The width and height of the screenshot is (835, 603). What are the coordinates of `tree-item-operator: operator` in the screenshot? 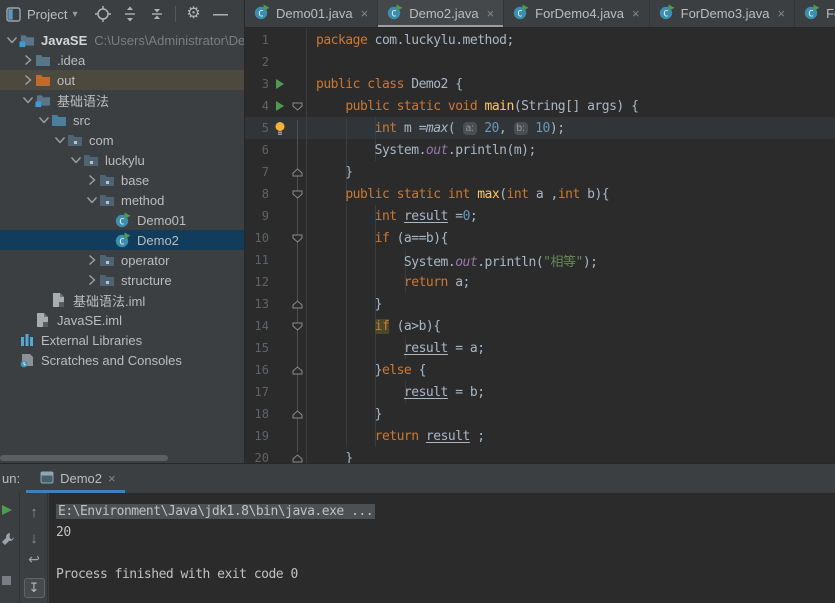 It's located at (122, 260).